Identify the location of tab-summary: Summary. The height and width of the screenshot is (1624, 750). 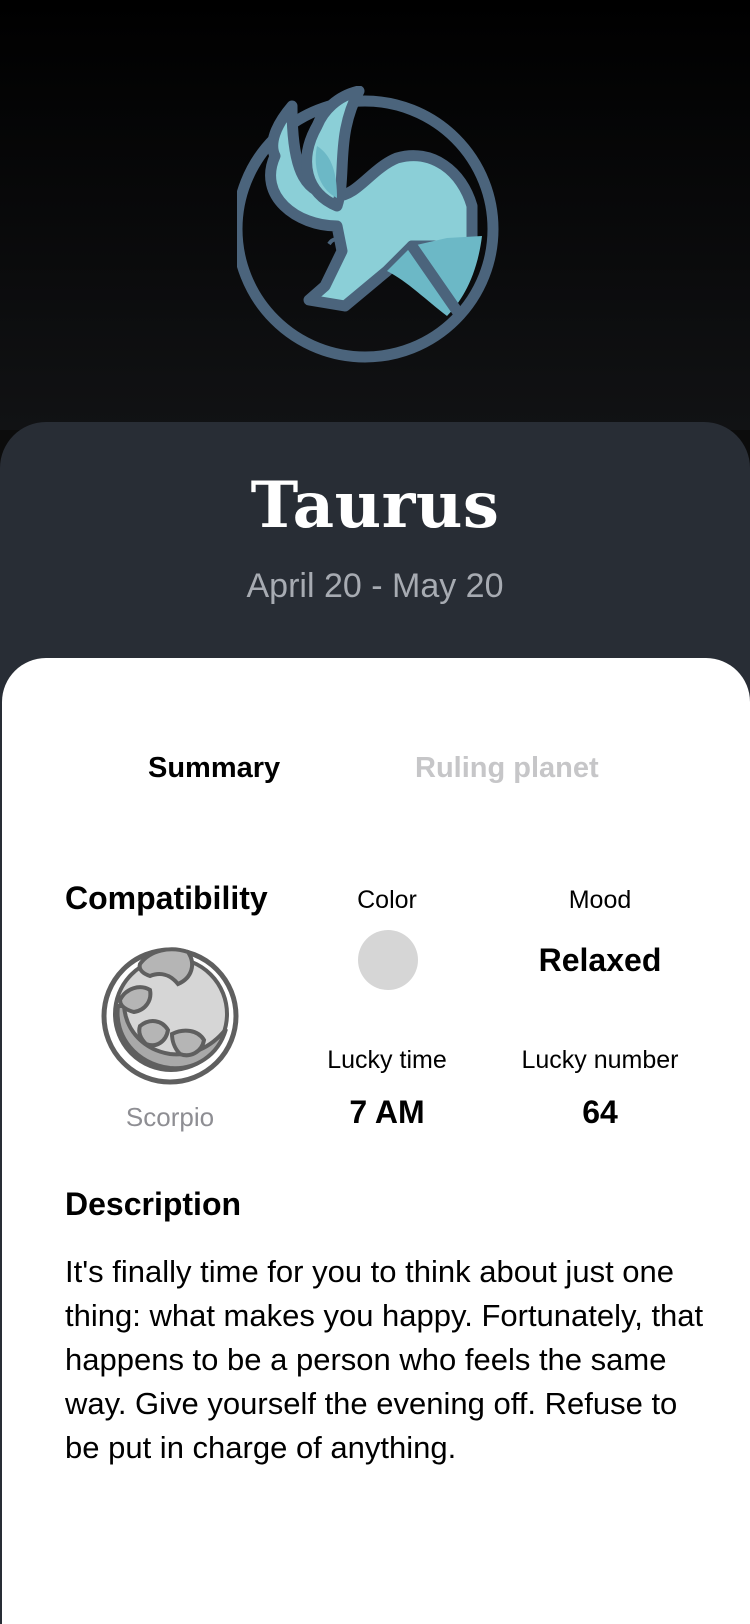
(214, 768).